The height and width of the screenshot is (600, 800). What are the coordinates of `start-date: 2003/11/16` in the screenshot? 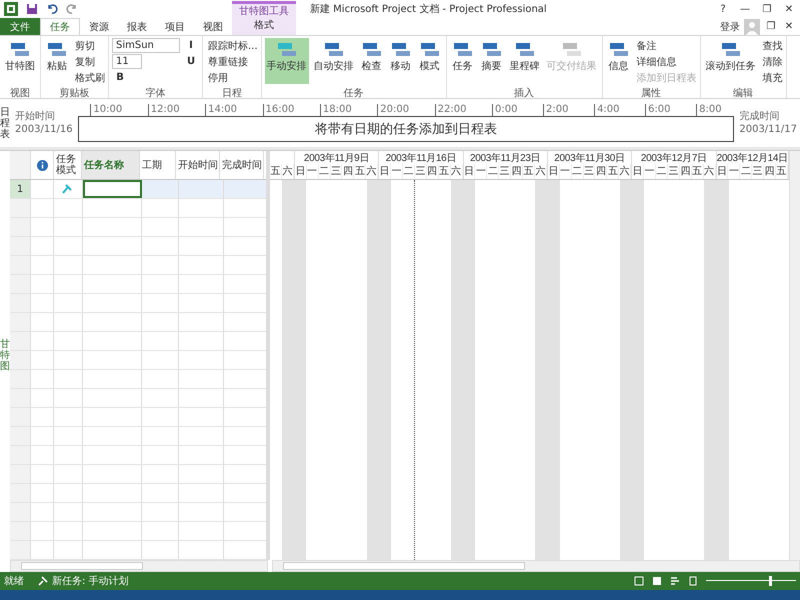 It's located at (44, 129).